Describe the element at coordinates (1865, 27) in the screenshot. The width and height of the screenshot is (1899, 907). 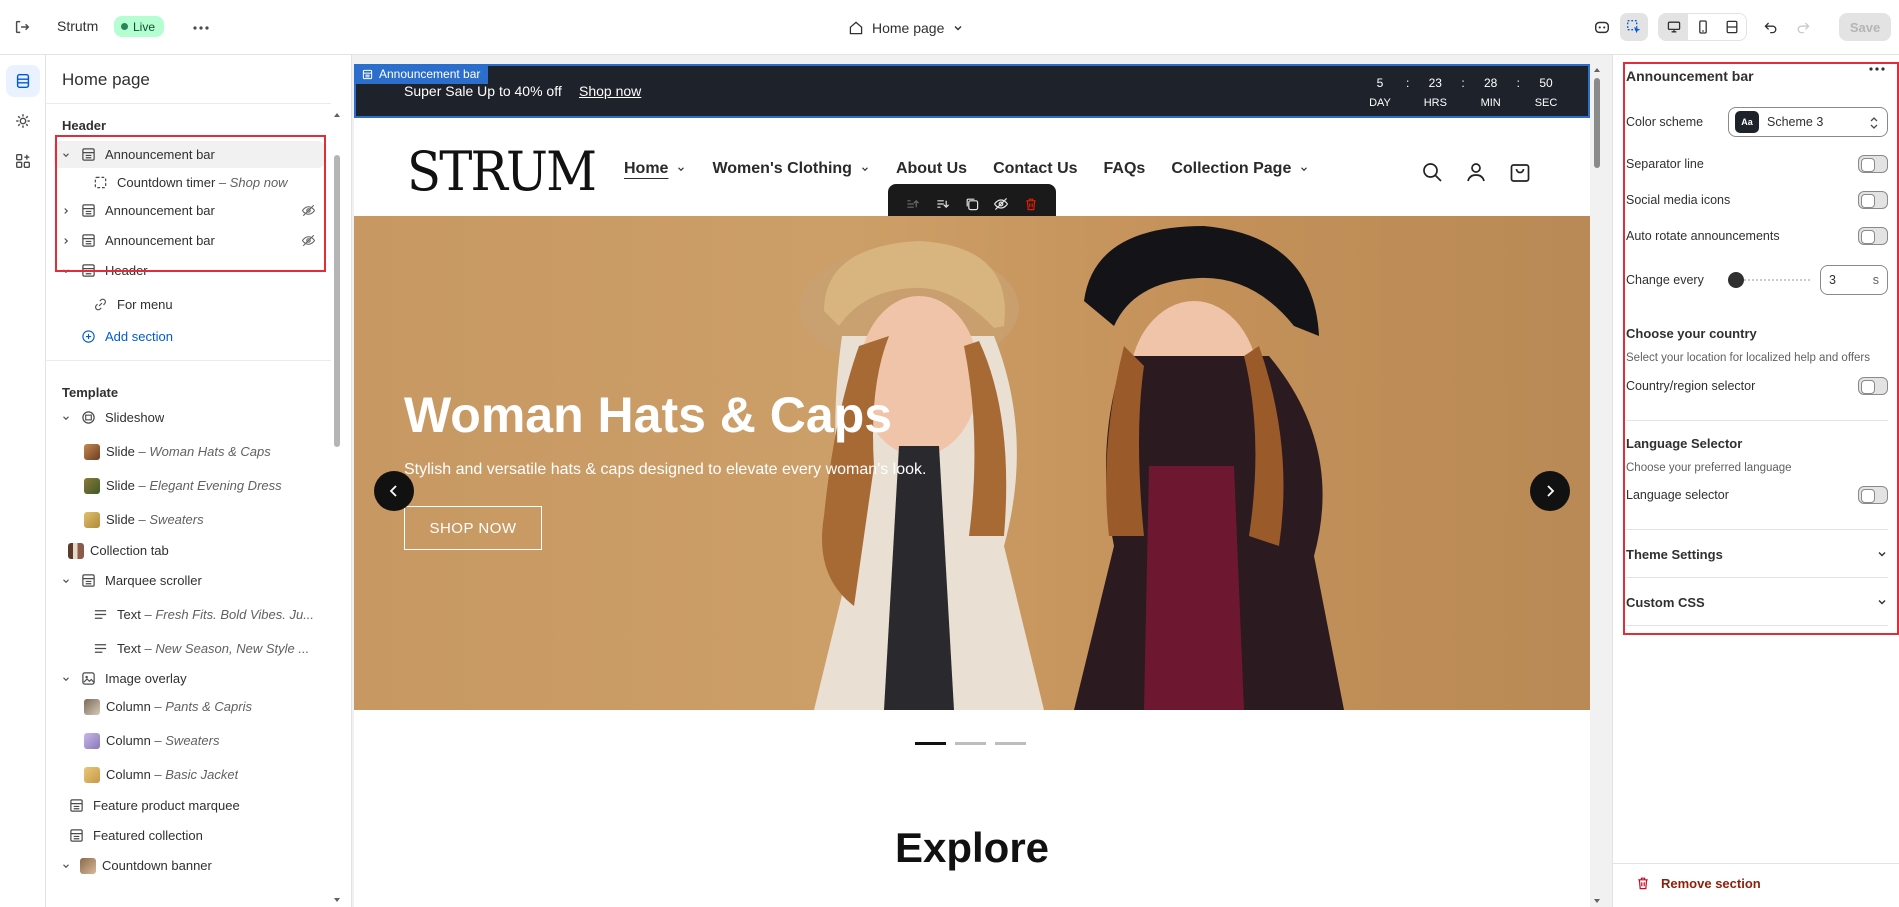
I see `save-button: Save` at that location.